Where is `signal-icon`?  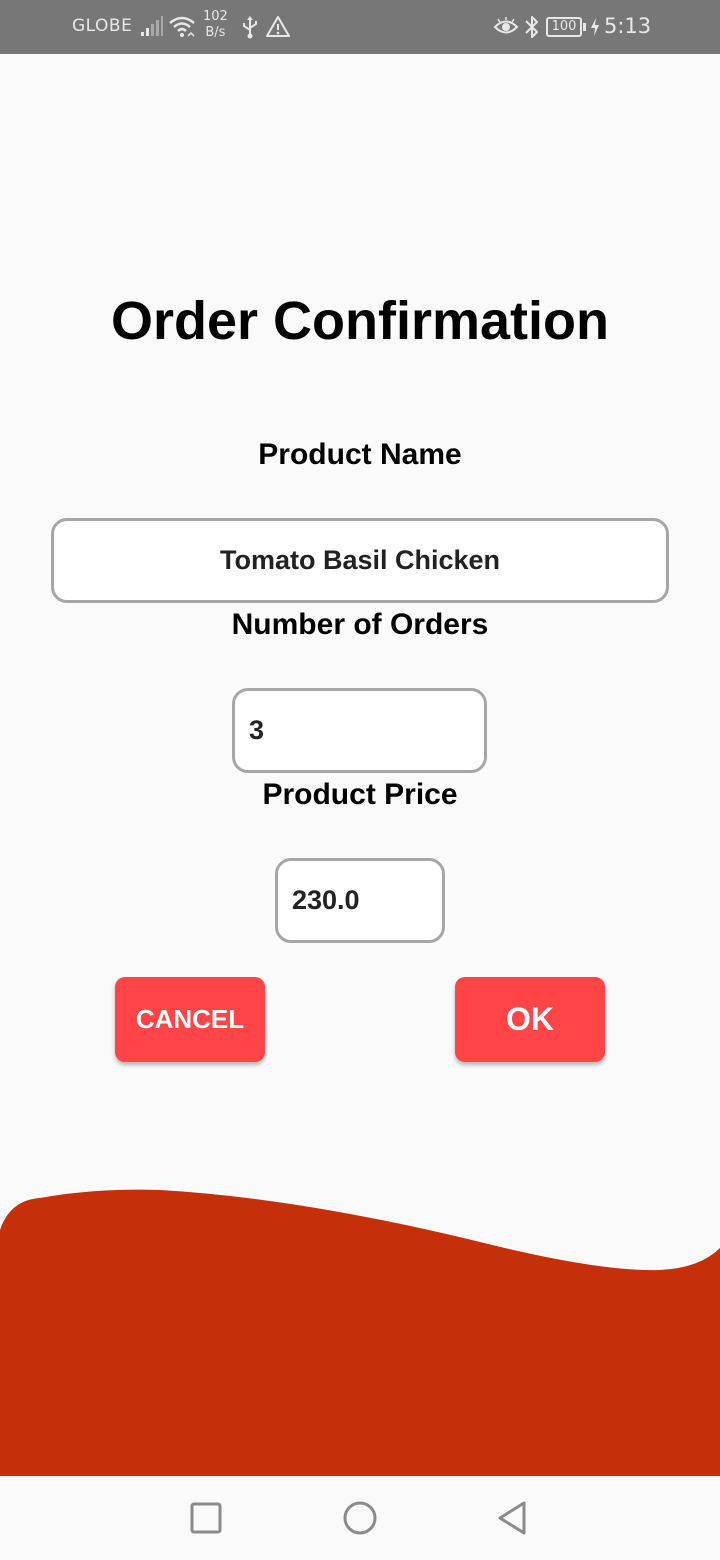 signal-icon is located at coordinates (152, 26).